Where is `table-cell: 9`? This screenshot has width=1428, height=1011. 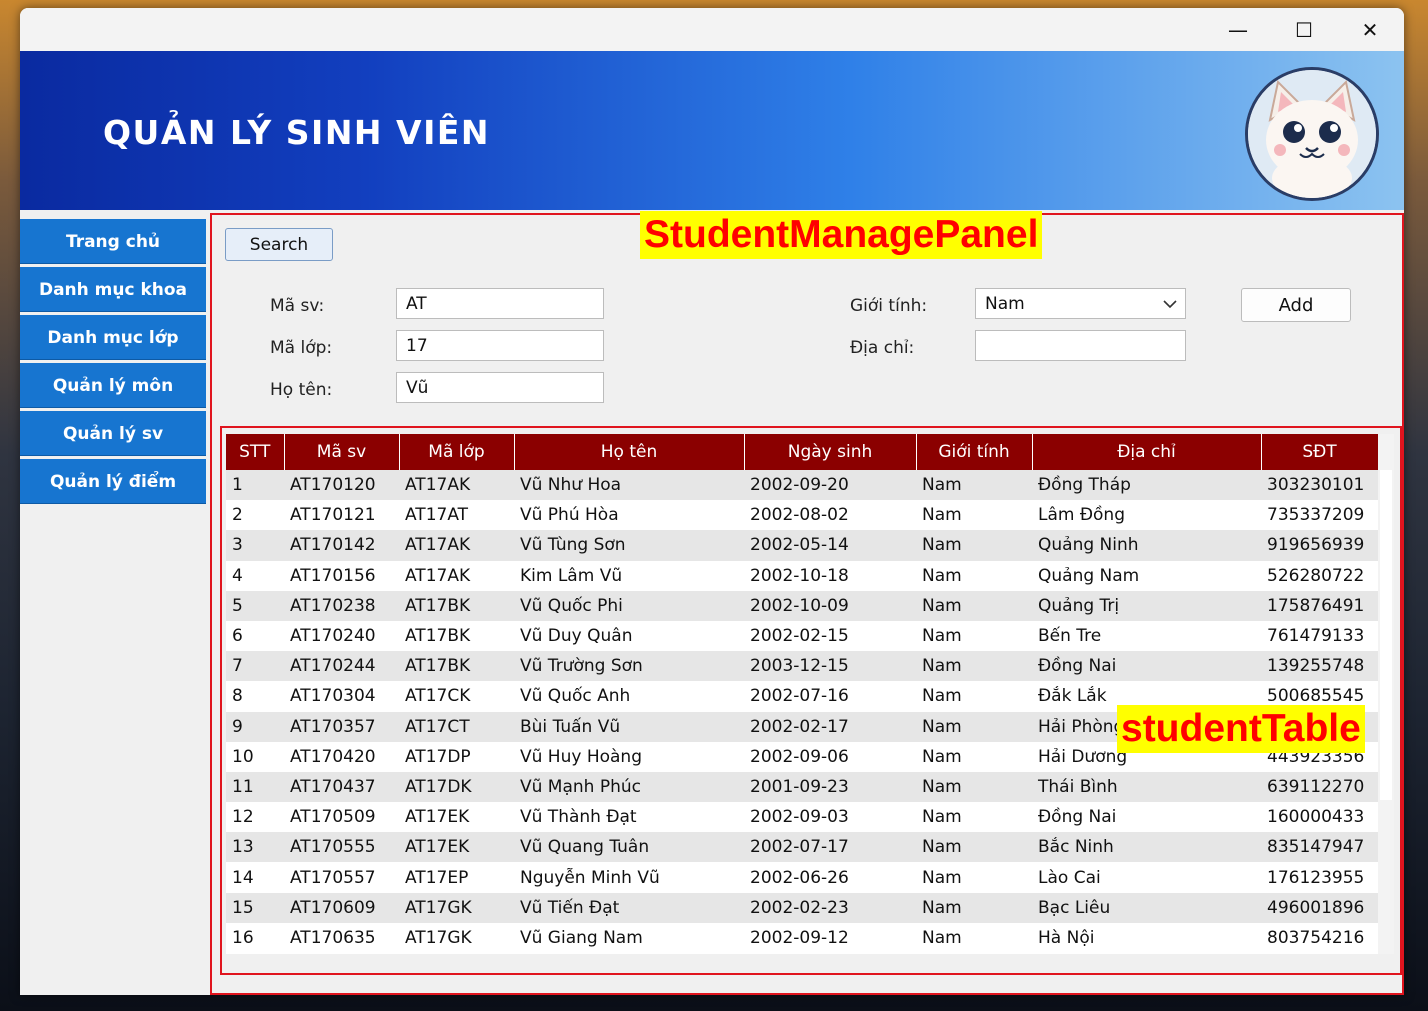 table-cell: 9 is located at coordinates (255, 726).